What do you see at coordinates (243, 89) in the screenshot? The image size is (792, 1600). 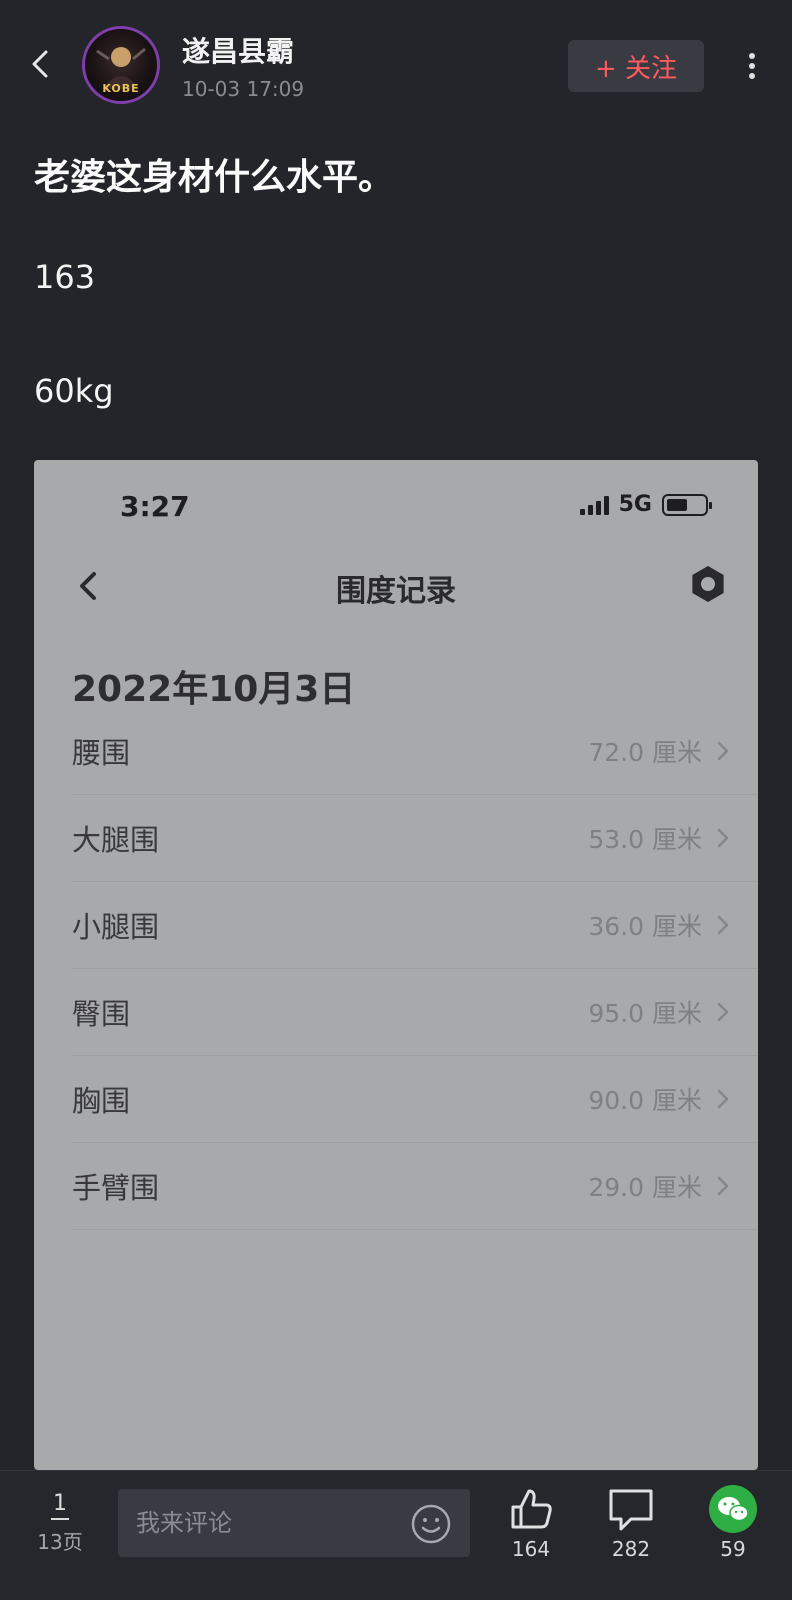 I see `post-timestamp: 10-03 17:09` at bounding box center [243, 89].